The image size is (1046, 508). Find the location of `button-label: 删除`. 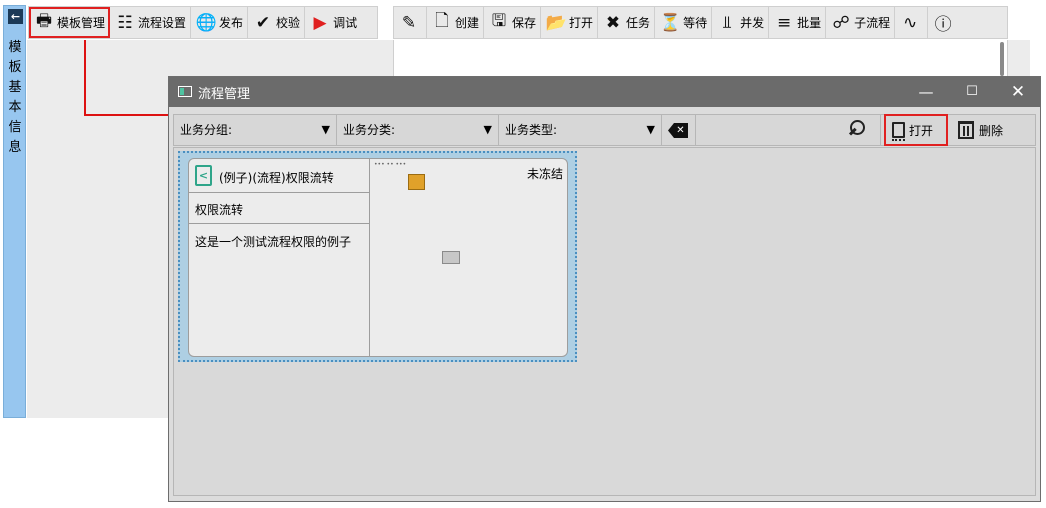

button-label: 删除 is located at coordinates (991, 130).